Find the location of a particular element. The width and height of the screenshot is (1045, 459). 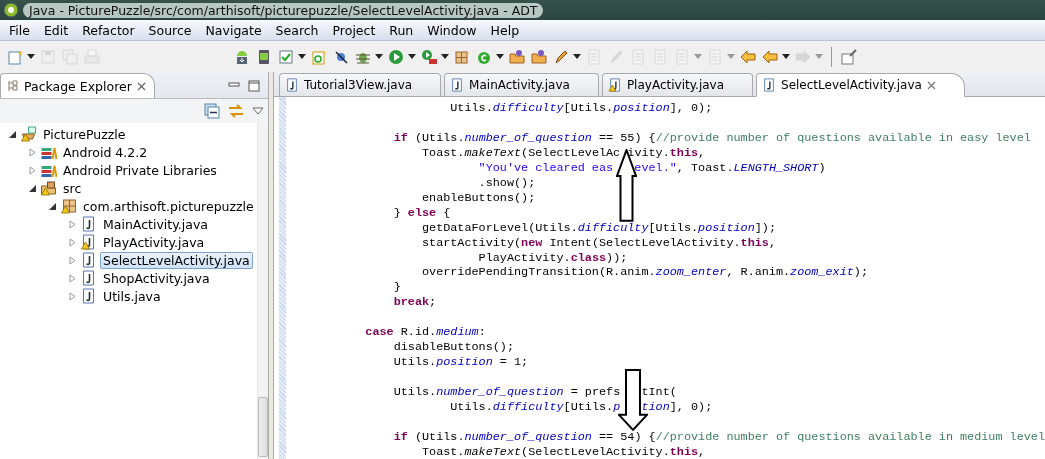

editor-tab: MainActivity.java is located at coordinates (521, 84).